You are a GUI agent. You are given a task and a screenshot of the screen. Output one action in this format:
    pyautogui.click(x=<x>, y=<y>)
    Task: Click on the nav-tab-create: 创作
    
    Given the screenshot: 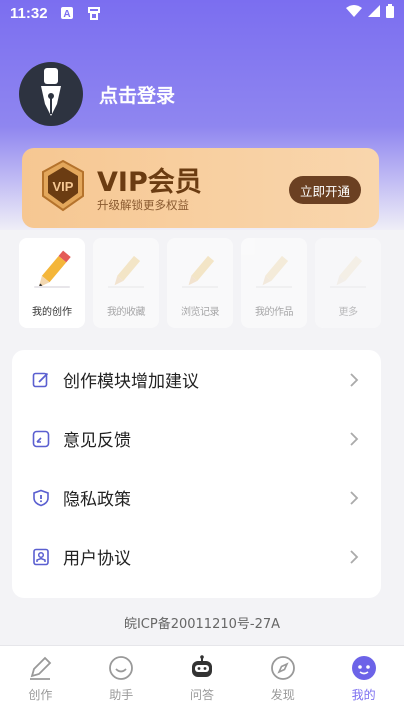 What is the action you would take?
    pyautogui.click(x=40, y=682)
    